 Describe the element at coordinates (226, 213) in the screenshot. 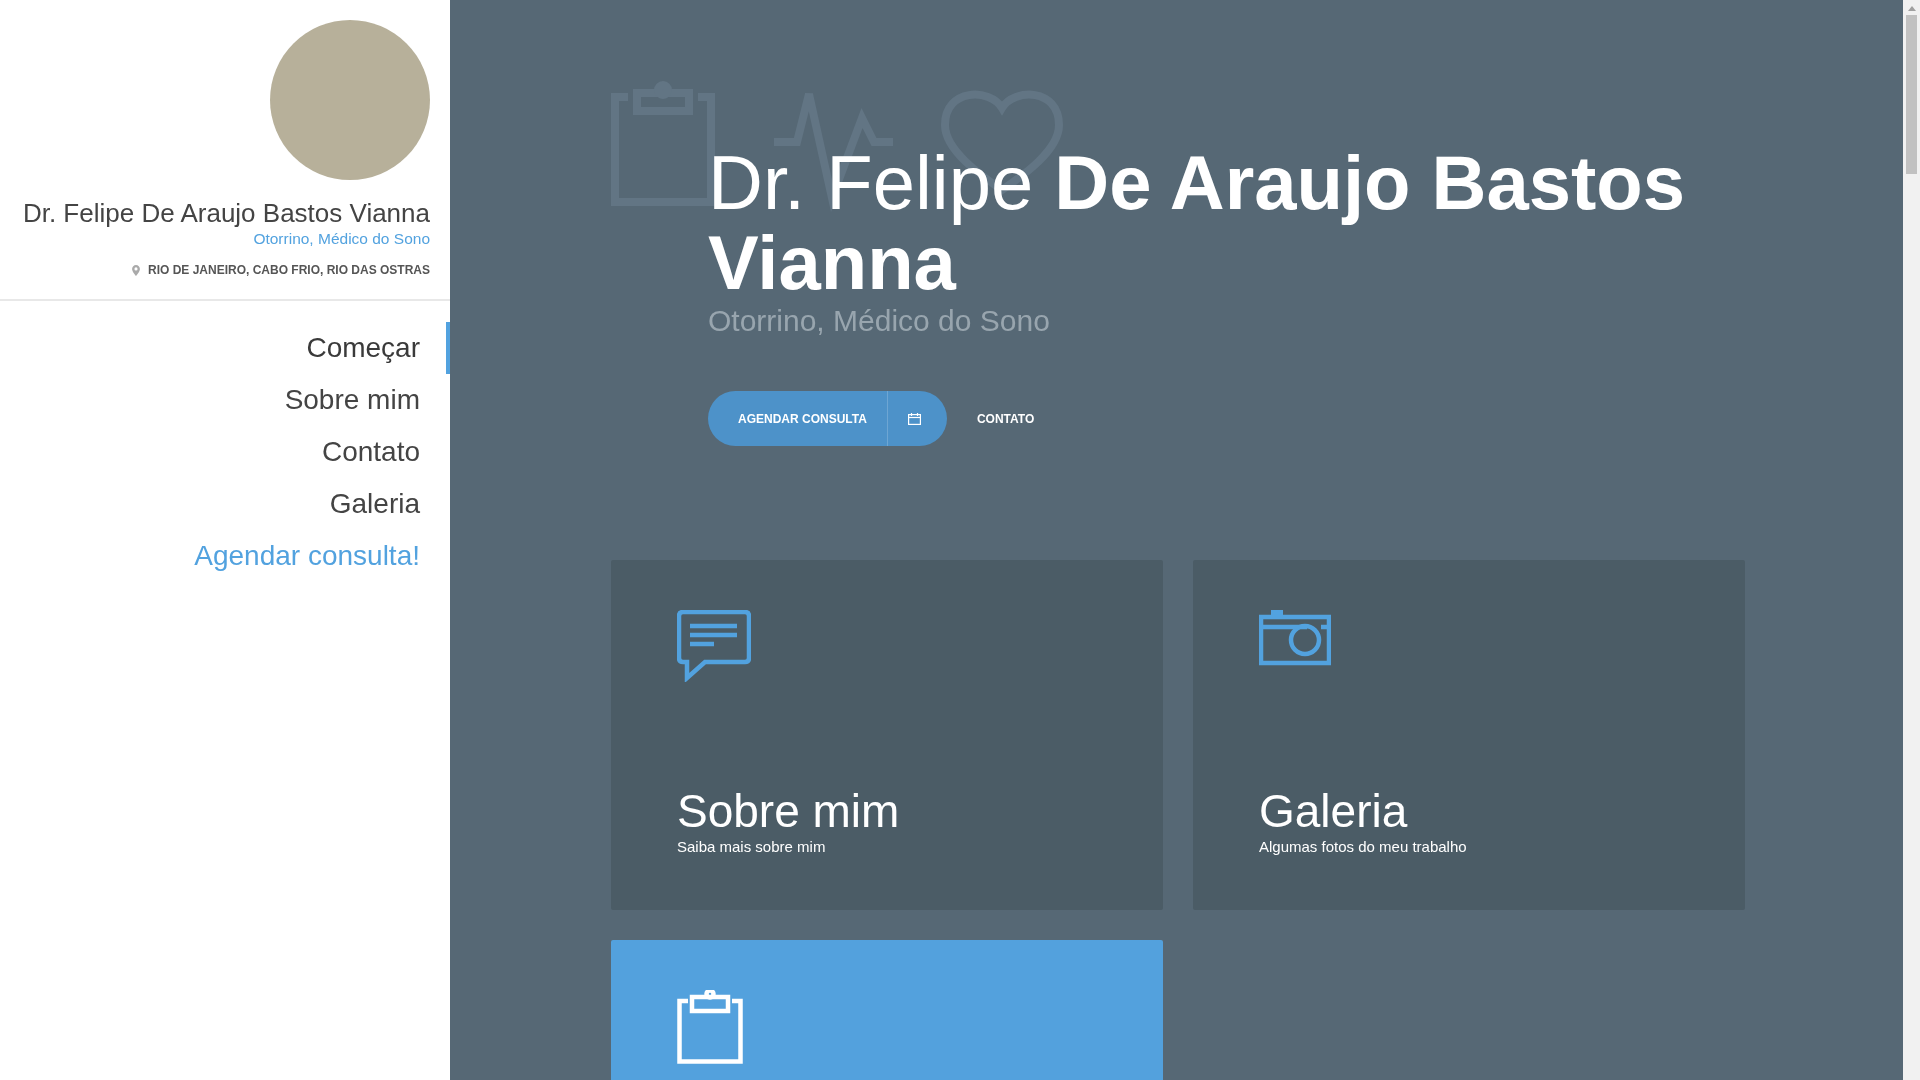

I see `doctor-name: Dr. Felipe De Araujo Bastos Vianna` at that location.